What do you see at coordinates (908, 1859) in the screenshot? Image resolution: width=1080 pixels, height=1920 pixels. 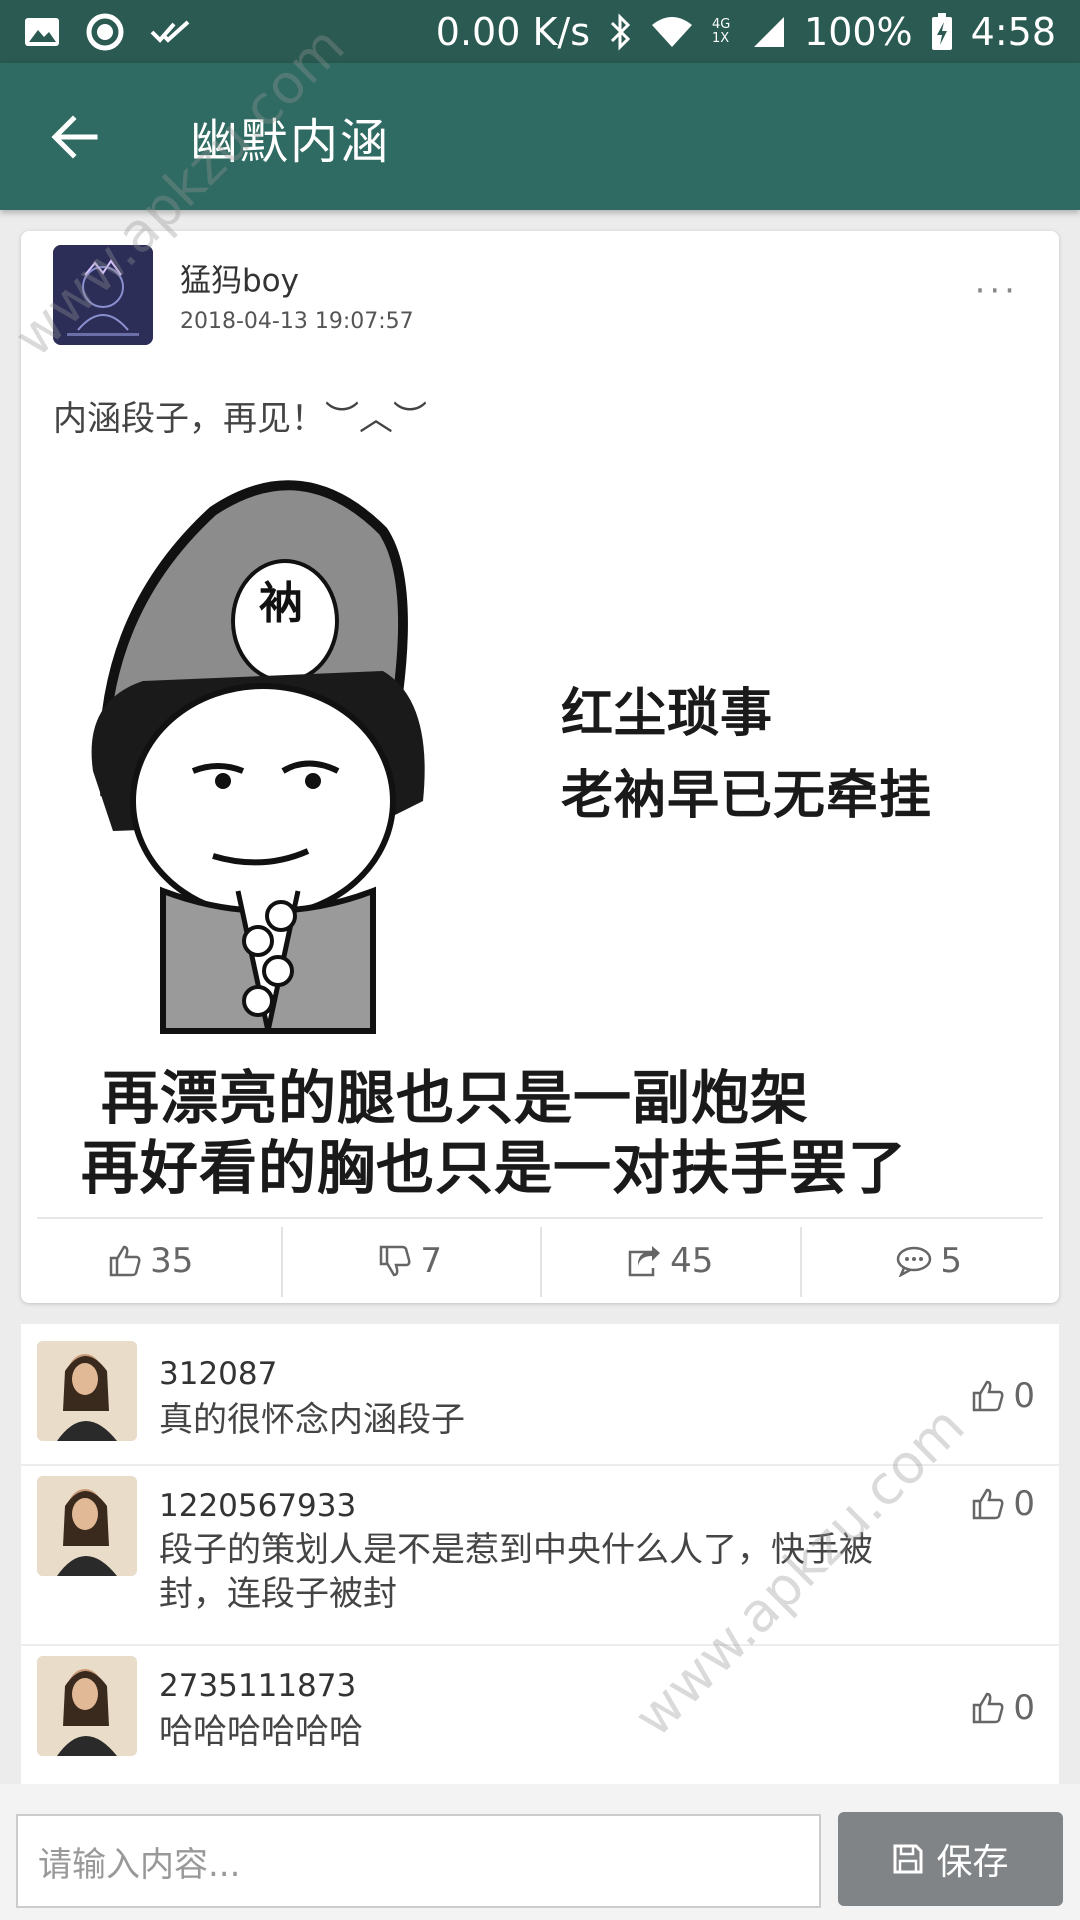 I see `save-icon` at bounding box center [908, 1859].